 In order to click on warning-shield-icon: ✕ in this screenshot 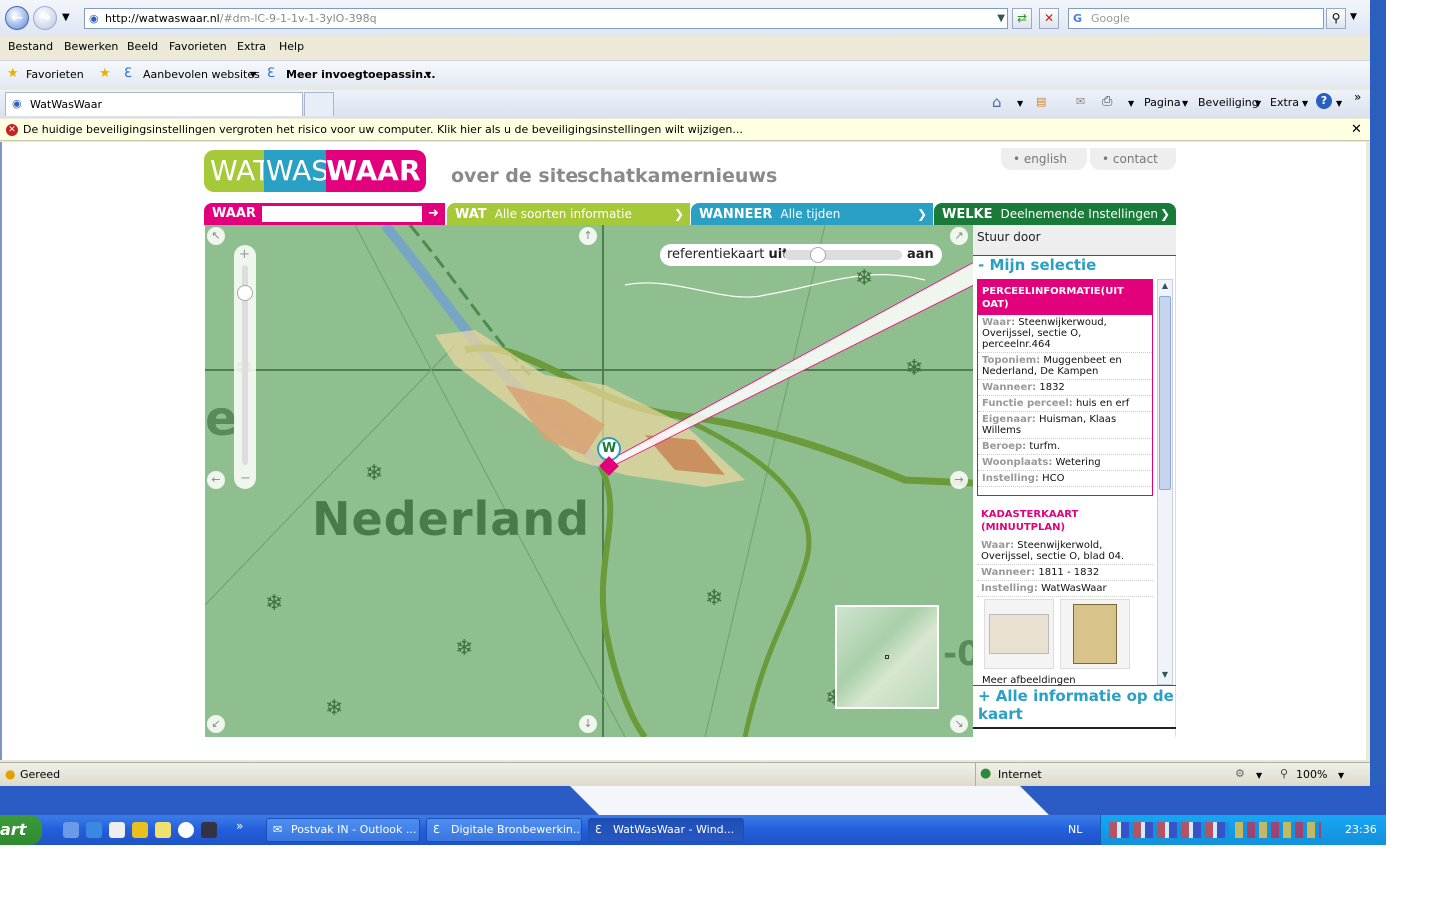, I will do `click(12, 130)`.